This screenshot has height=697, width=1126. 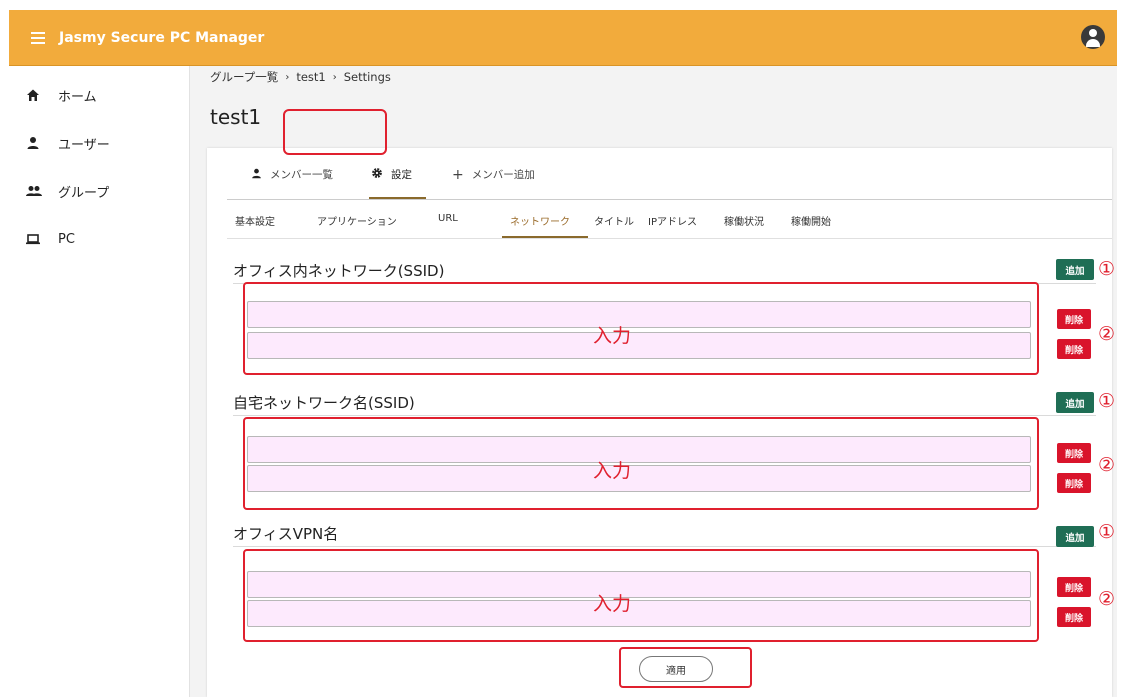 What do you see at coordinates (377, 174) in the screenshot?
I see `gear-icon` at bounding box center [377, 174].